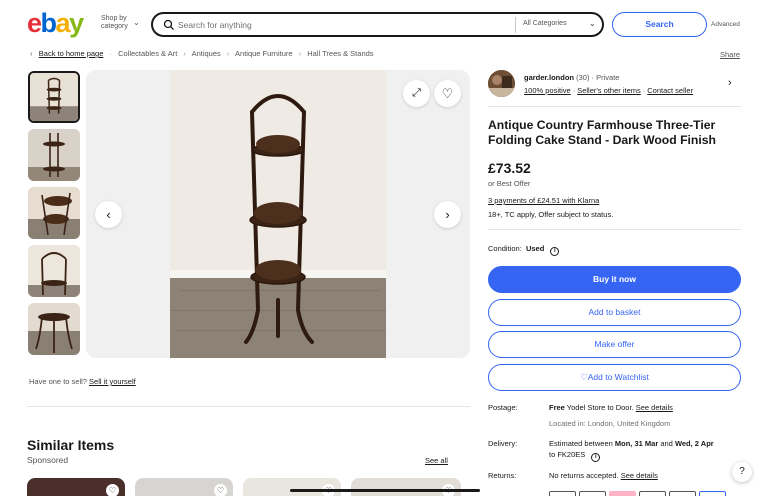 The image size is (768, 496). Describe the element at coordinates (543, 200) in the screenshot. I see `klarna-link: 3 payments of £24.51 with Klarna` at that location.